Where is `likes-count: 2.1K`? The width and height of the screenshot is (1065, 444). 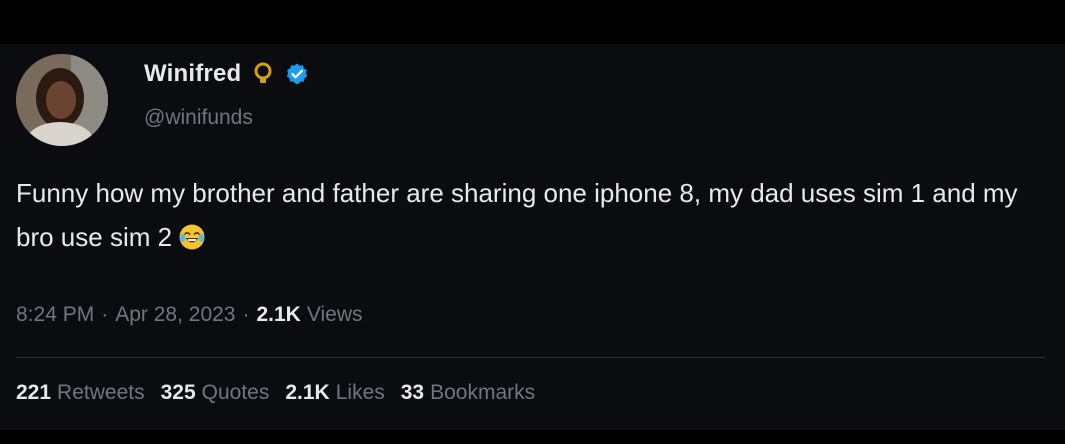
likes-count: 2.1K is located at coordinates (307, 392).